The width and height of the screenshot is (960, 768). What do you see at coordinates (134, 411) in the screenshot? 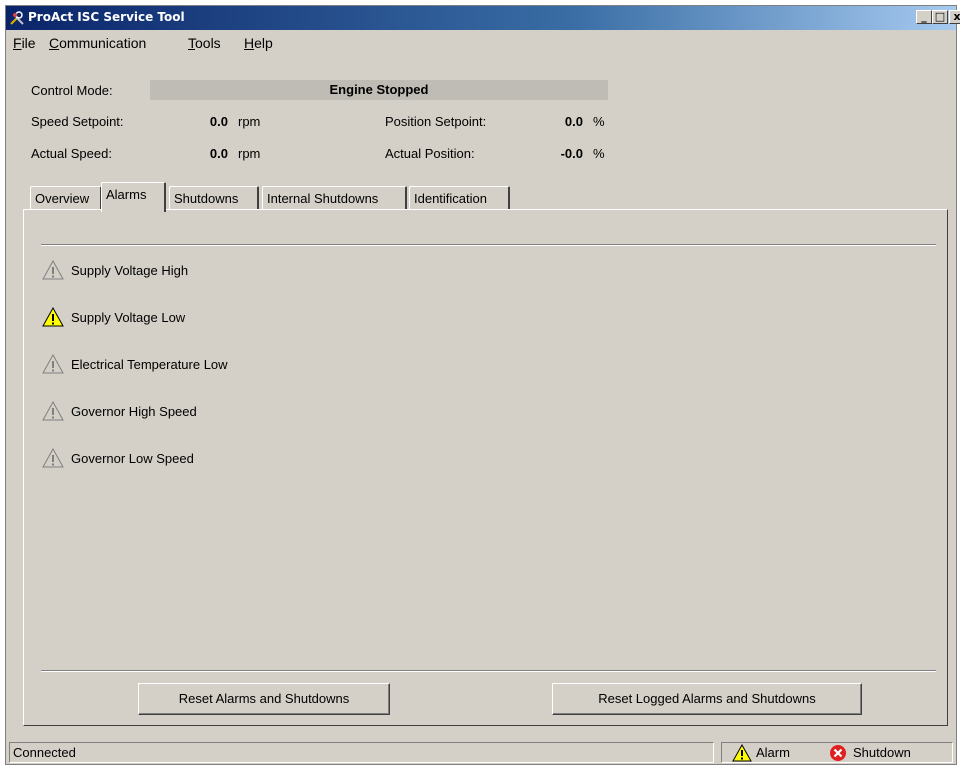
I see `alarm-label: Governor High Speed` at bounding box center [134, 411].